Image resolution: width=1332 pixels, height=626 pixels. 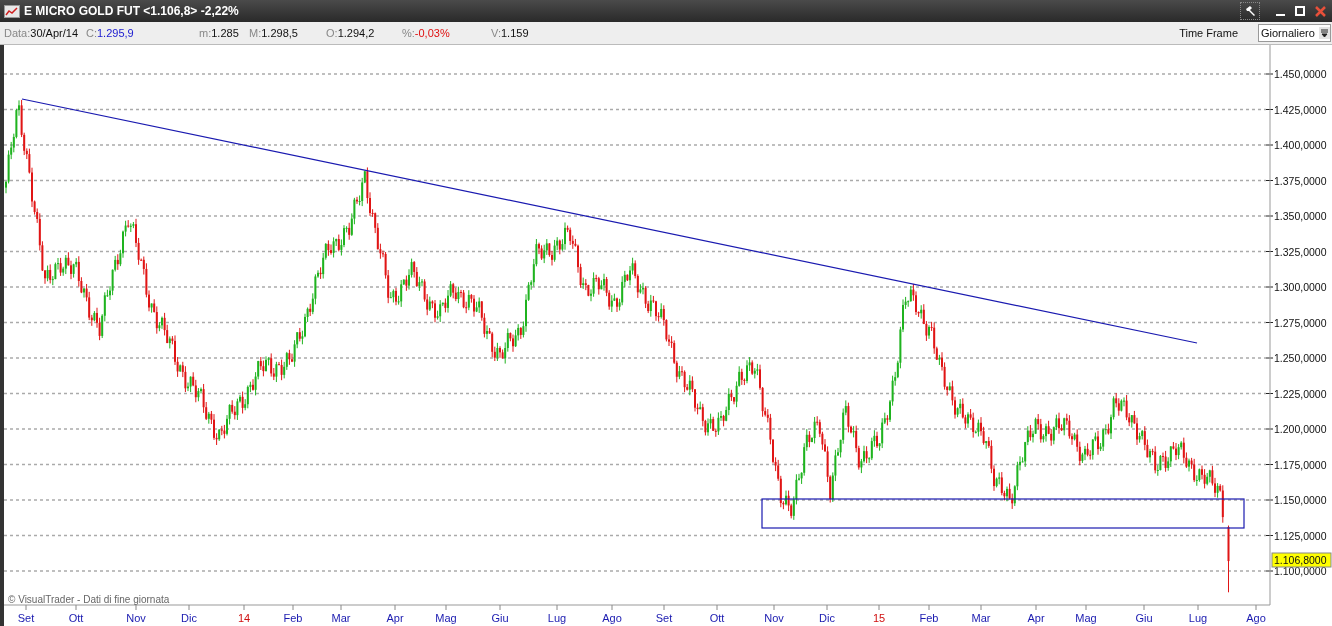 I want to click on y-axis-label: 1.400,0000, so click(x=1300, y=145).